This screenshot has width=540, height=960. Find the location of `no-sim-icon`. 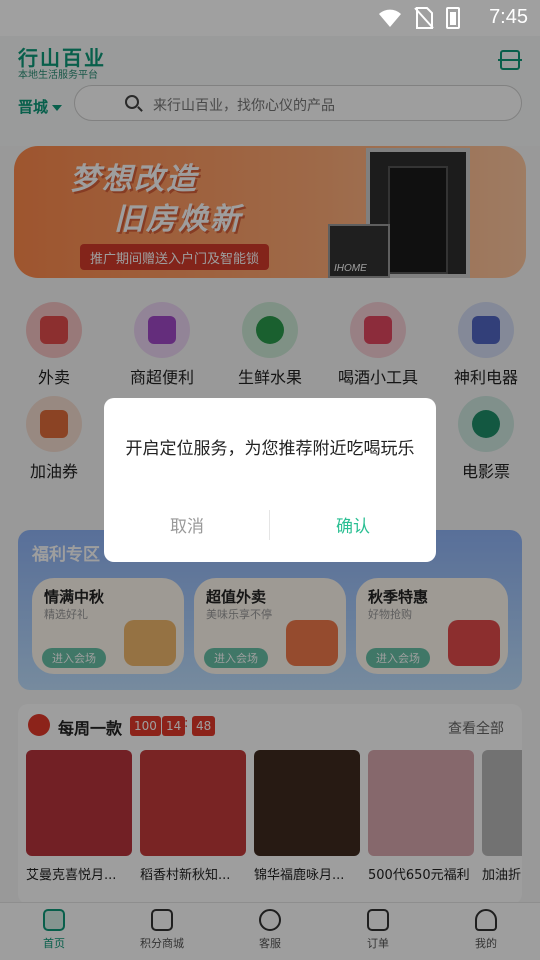

no-sim-icon is located at coordinates (424, 18).